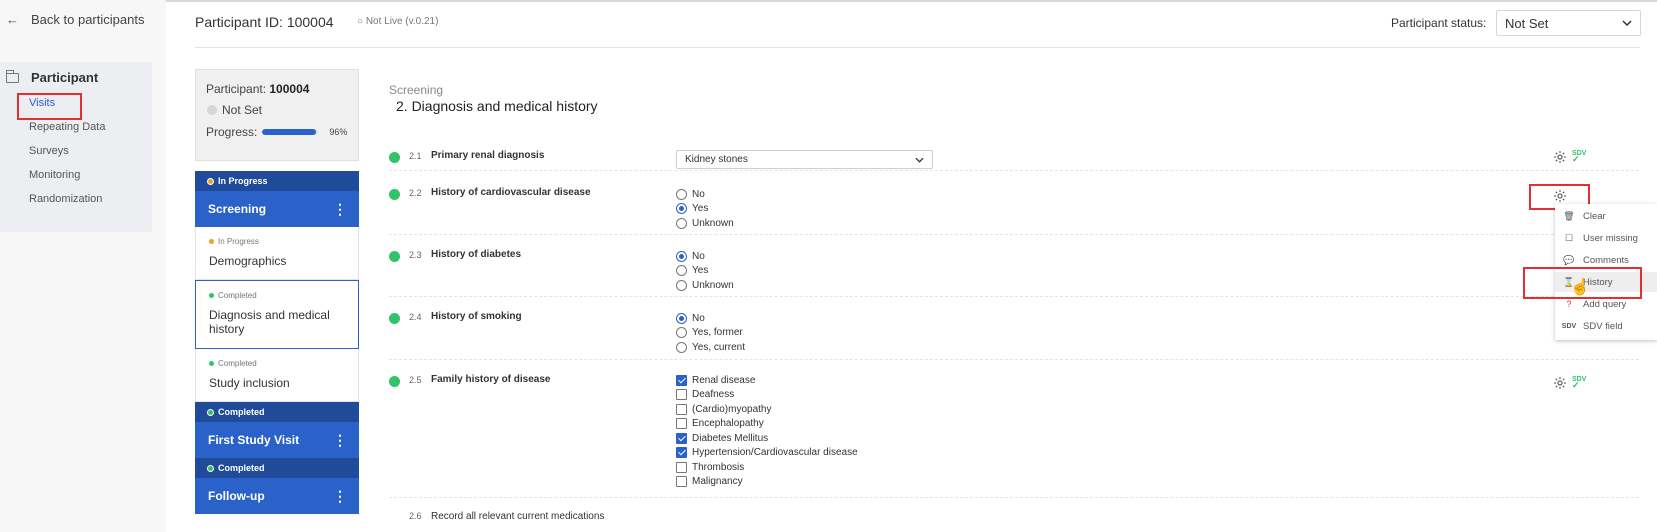 Image resolution: width=1657 pixels, height=532 pixels. What do you see at coordinates (258, 89) in the screenshot?
I see `participant-card-id: Participant: 100004` at bounding box center [258, 89].